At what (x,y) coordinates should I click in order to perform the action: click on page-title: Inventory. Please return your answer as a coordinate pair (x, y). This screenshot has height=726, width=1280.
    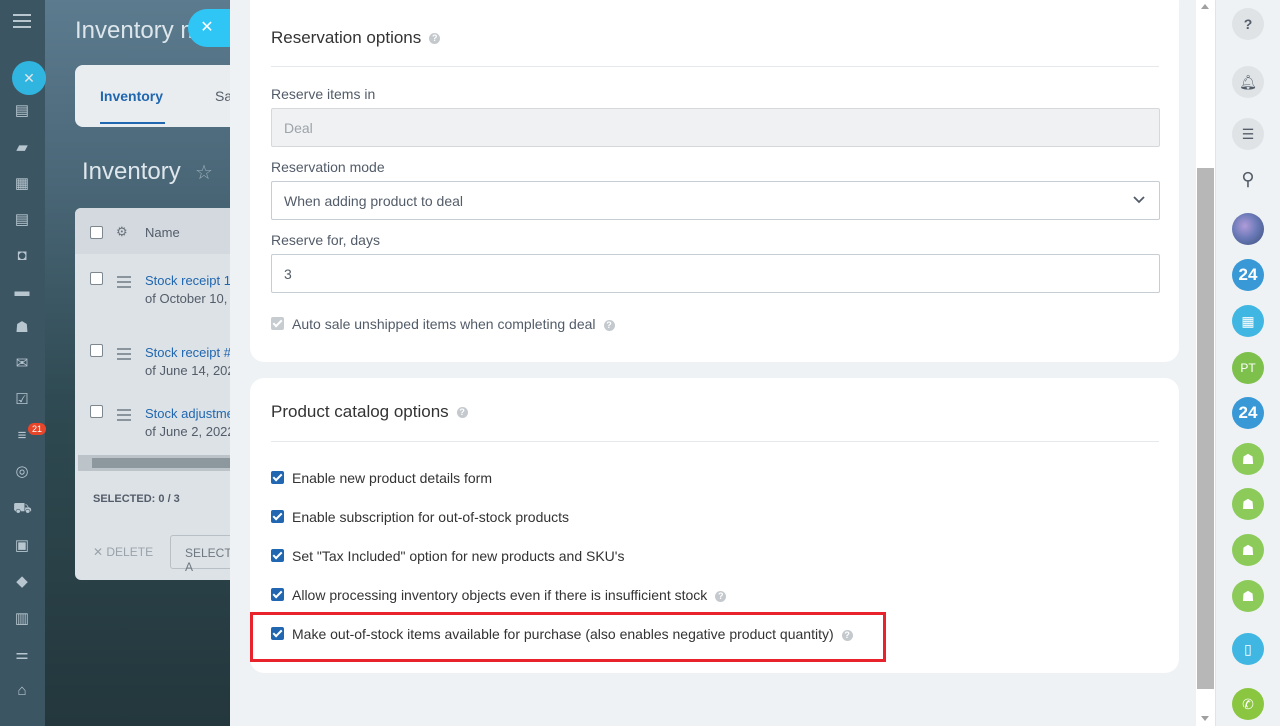
    Looking at the image, I should click on (131, 171).